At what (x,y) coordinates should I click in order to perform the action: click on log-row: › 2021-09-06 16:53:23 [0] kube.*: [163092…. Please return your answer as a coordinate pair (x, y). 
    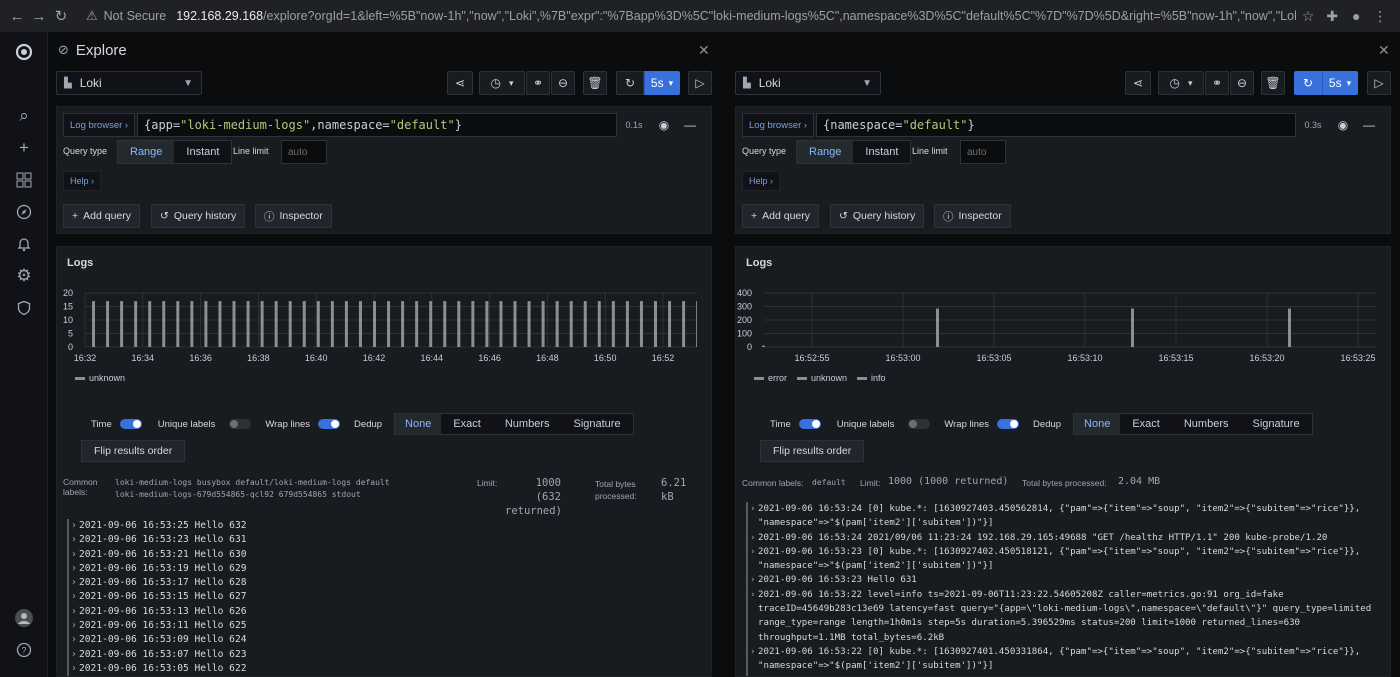
    Looking at the image, I should click on (1064, 559).